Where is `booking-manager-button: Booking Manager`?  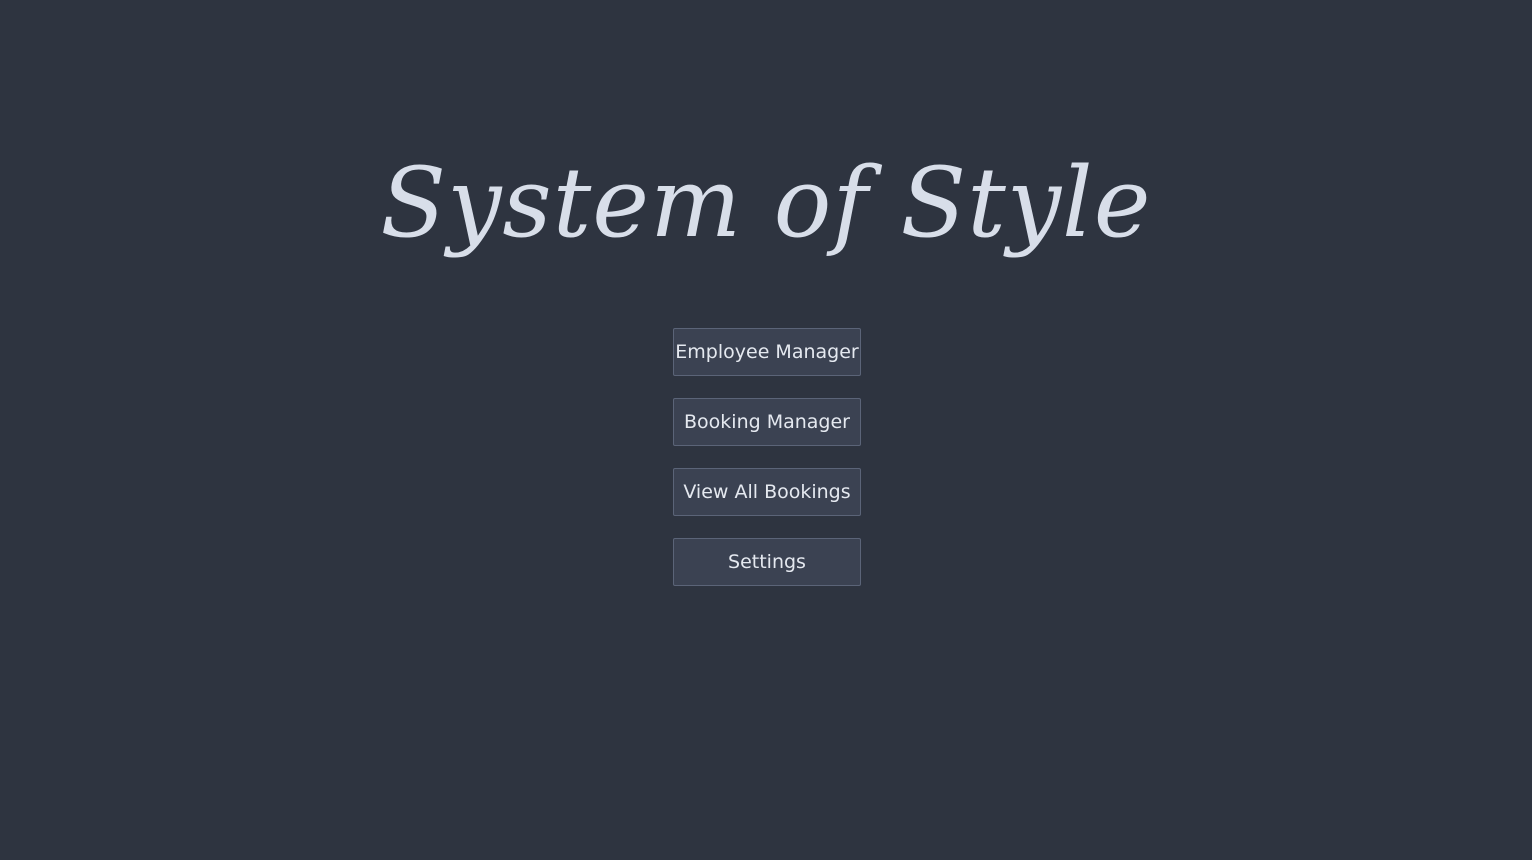
booking-manager-button: Booking Manager is located at coordinates (767, 422).